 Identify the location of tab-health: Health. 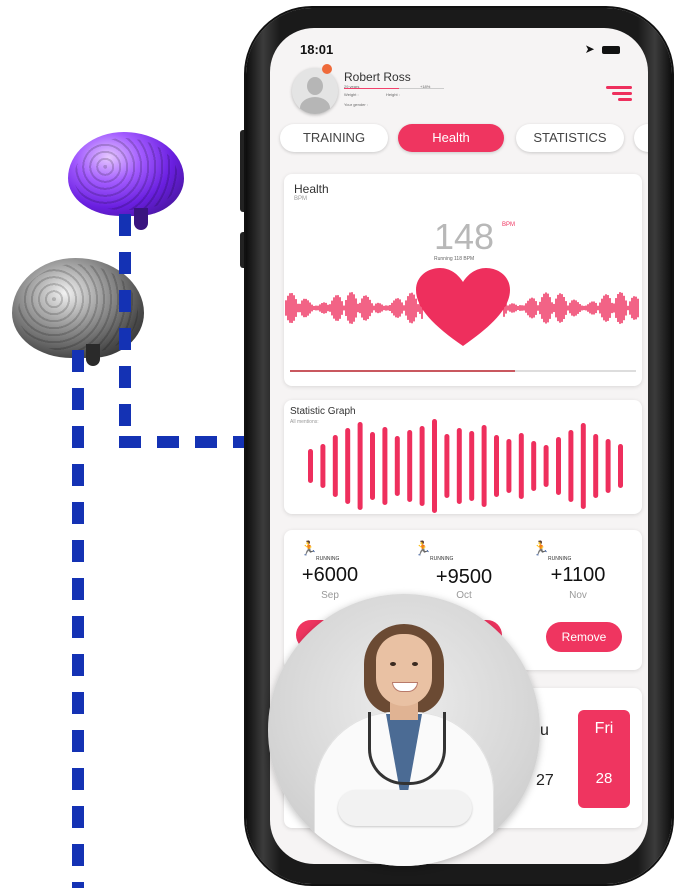
(451, 138).